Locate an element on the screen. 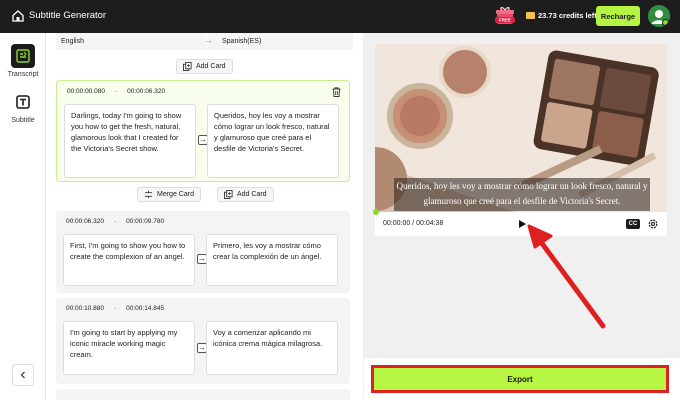  free-badge-label: FREE is located at coordinates (505, 20).